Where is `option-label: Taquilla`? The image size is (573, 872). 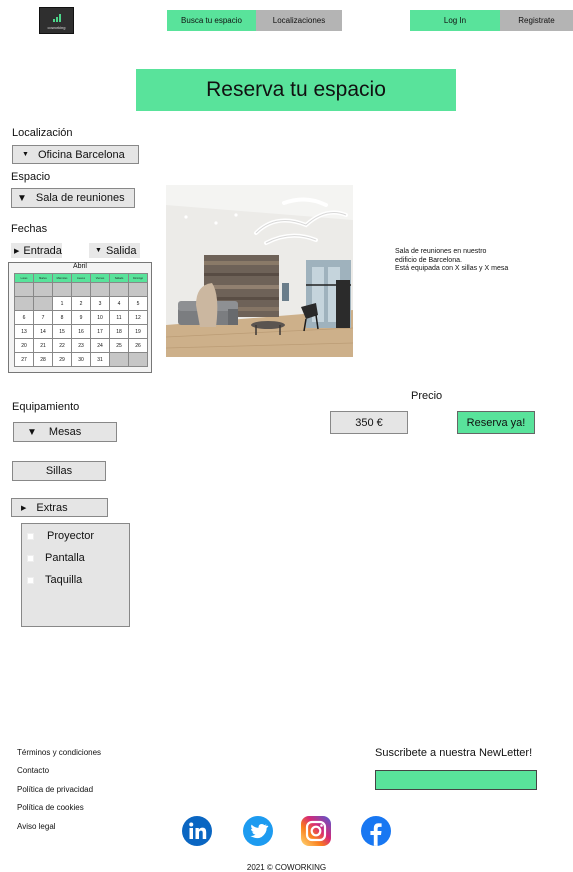 option-label: Taquilla is located at coordinates (64, 580).